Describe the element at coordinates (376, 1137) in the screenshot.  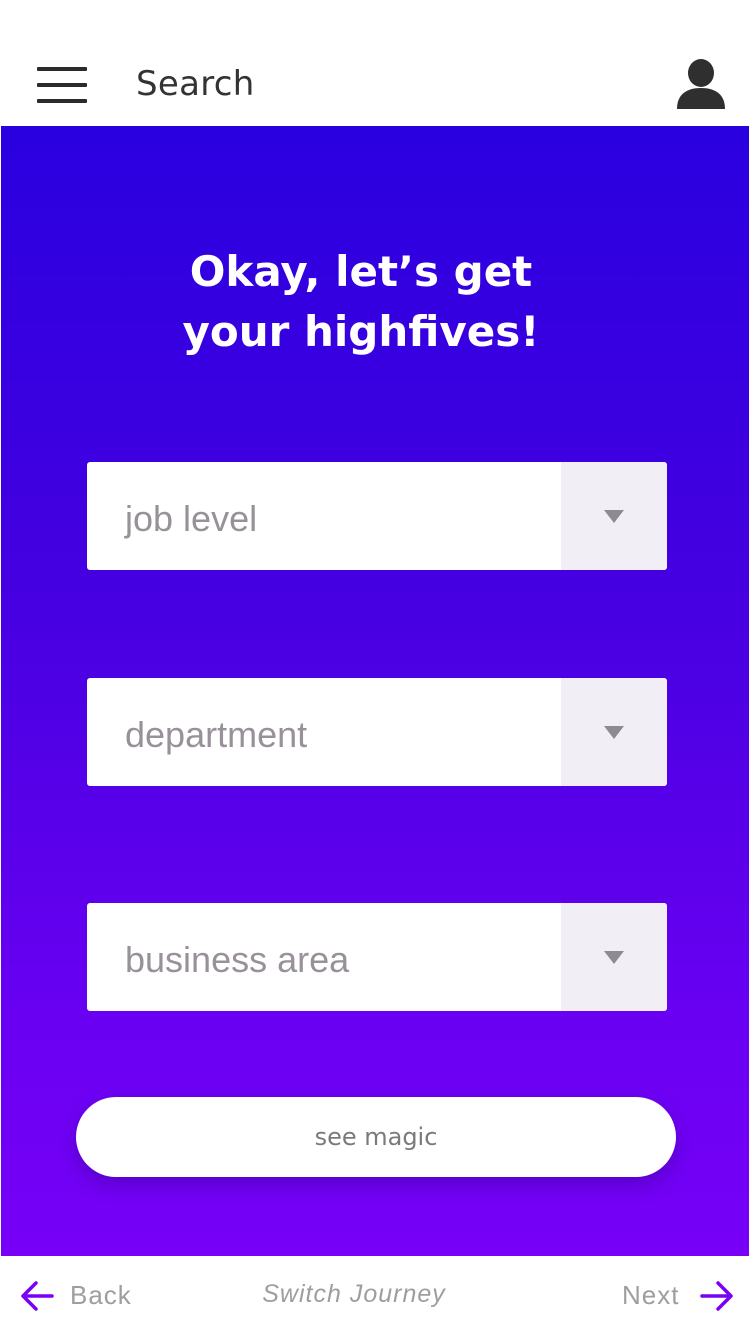
I see `see-magic-button: see magic` at that location.